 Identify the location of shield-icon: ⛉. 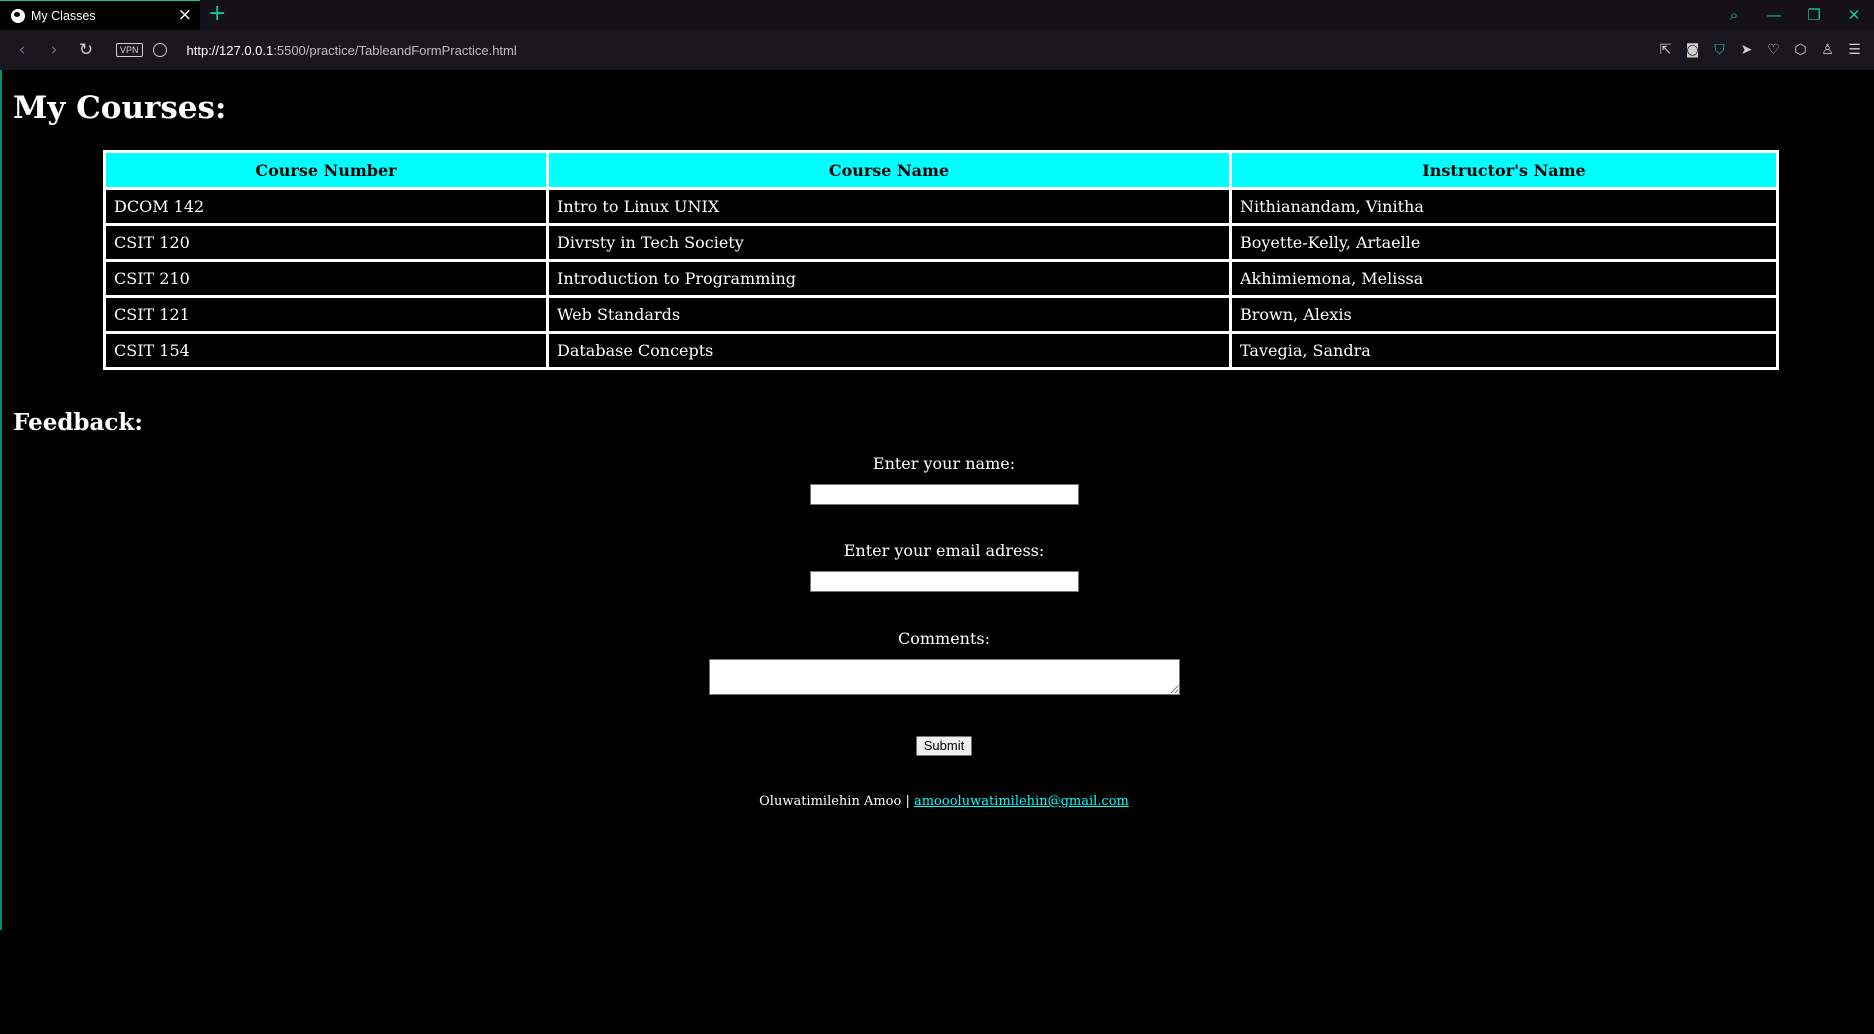
(1719, 50).